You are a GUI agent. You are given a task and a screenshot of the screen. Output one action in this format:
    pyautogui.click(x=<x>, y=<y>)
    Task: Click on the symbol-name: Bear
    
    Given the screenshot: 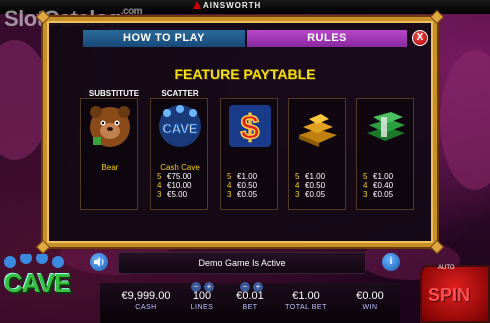 What is the action you would take?
    pyautogui.click(x=110, y=167)
    